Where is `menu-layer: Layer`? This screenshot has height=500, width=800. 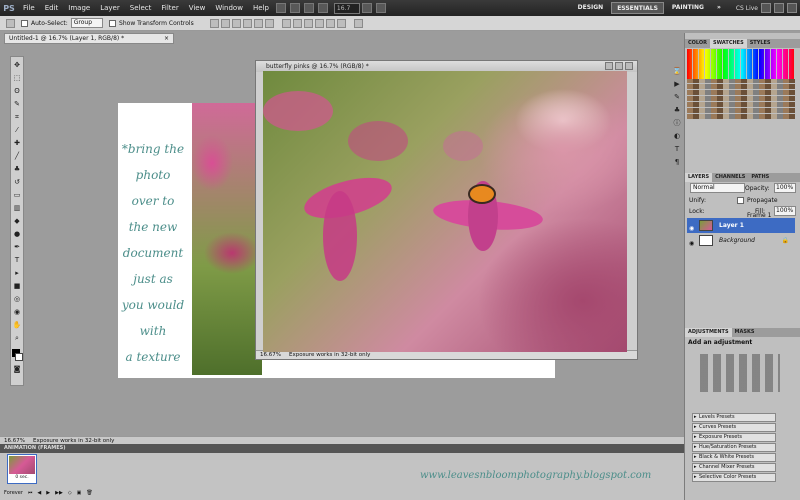
menu-layer: Layer is located at coordinates (110, 8).